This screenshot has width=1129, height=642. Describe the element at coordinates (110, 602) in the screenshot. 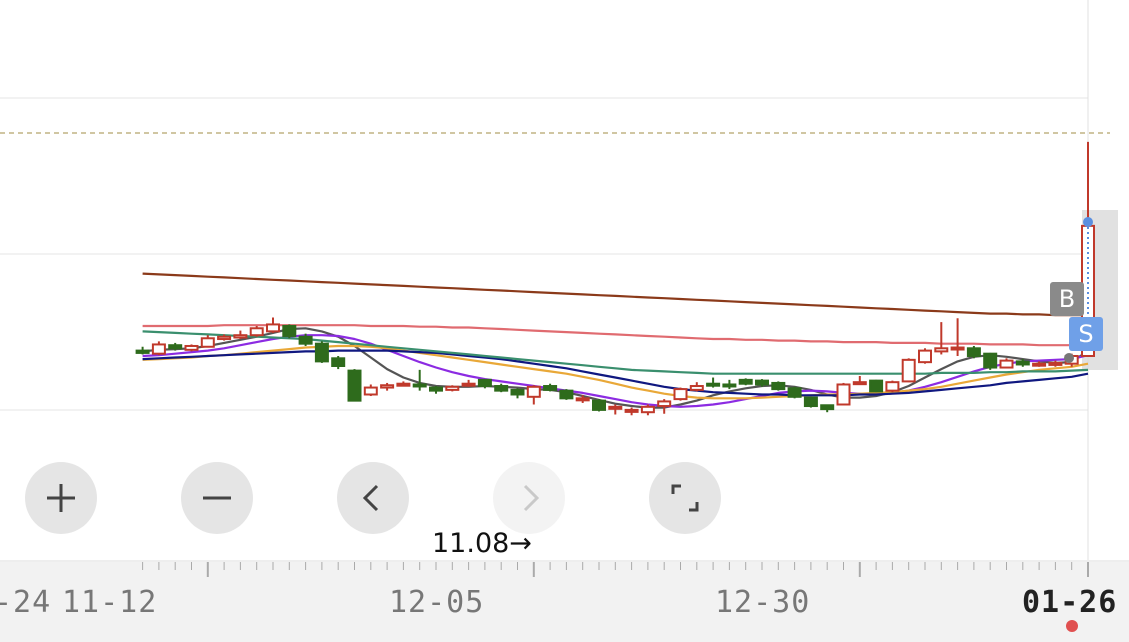

I see `x-tick-label: 11-12` at that location.